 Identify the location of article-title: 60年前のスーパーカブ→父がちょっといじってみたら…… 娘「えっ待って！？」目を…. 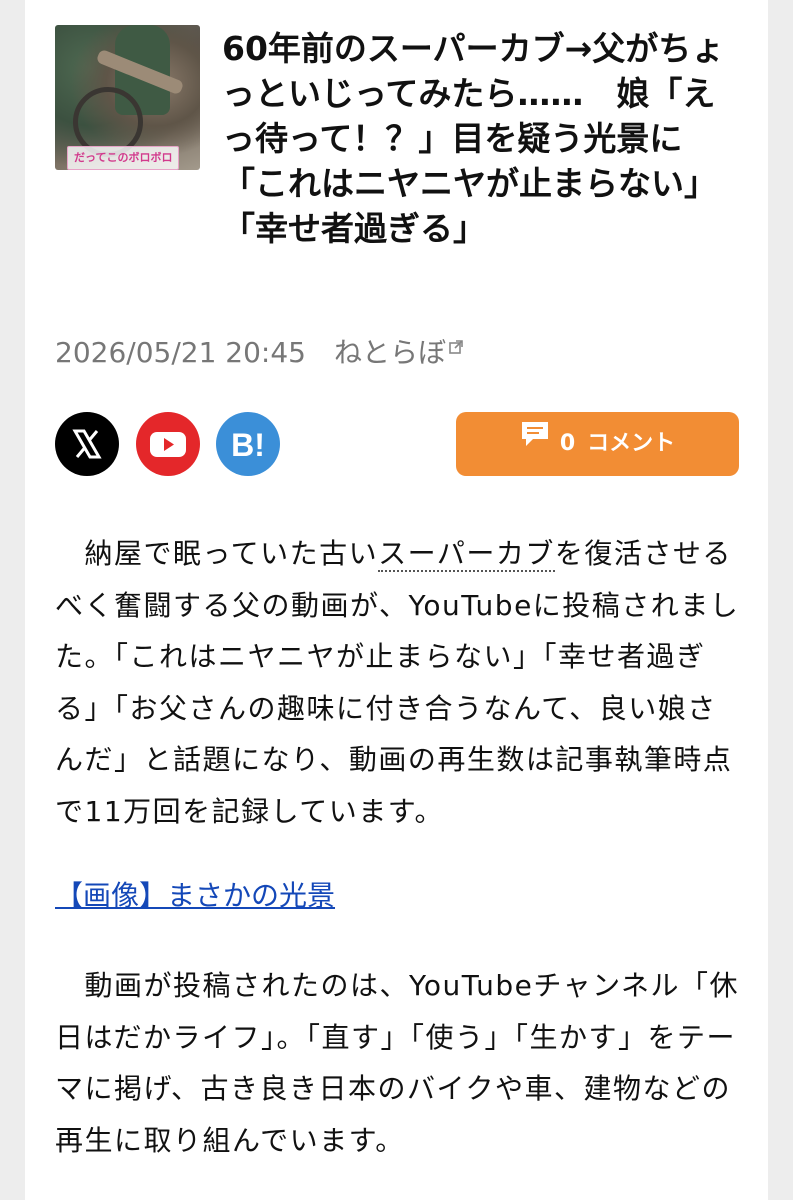
(473, 138).